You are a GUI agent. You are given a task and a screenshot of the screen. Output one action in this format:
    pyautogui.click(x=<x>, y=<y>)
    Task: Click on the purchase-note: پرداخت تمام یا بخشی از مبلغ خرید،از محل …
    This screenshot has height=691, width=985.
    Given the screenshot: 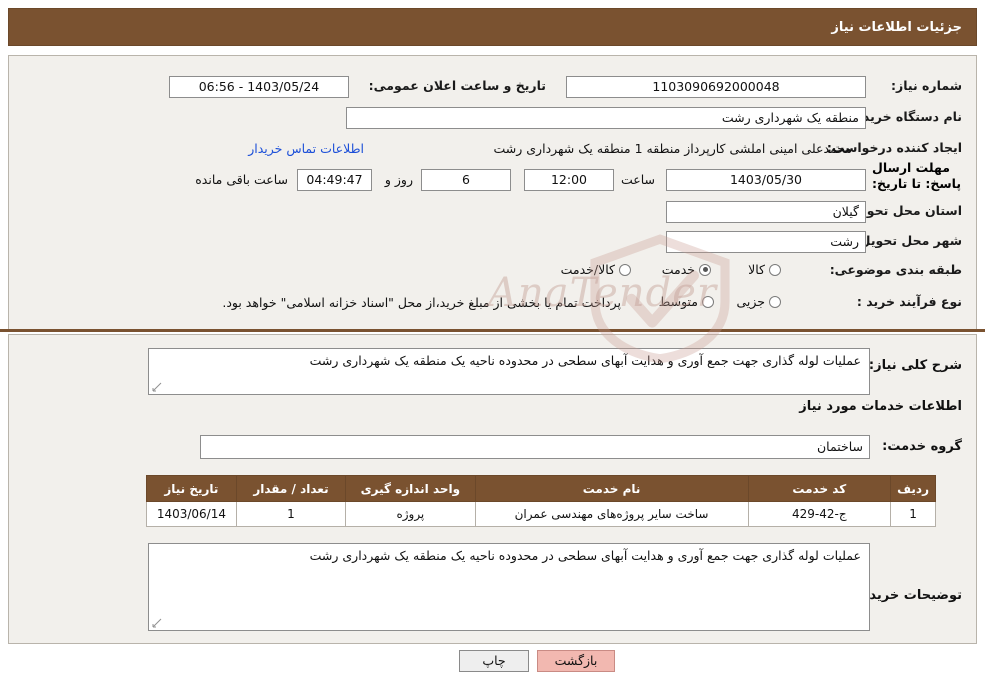 What is the action you would take?
    pyautogui.click(x=421, y=302)
    